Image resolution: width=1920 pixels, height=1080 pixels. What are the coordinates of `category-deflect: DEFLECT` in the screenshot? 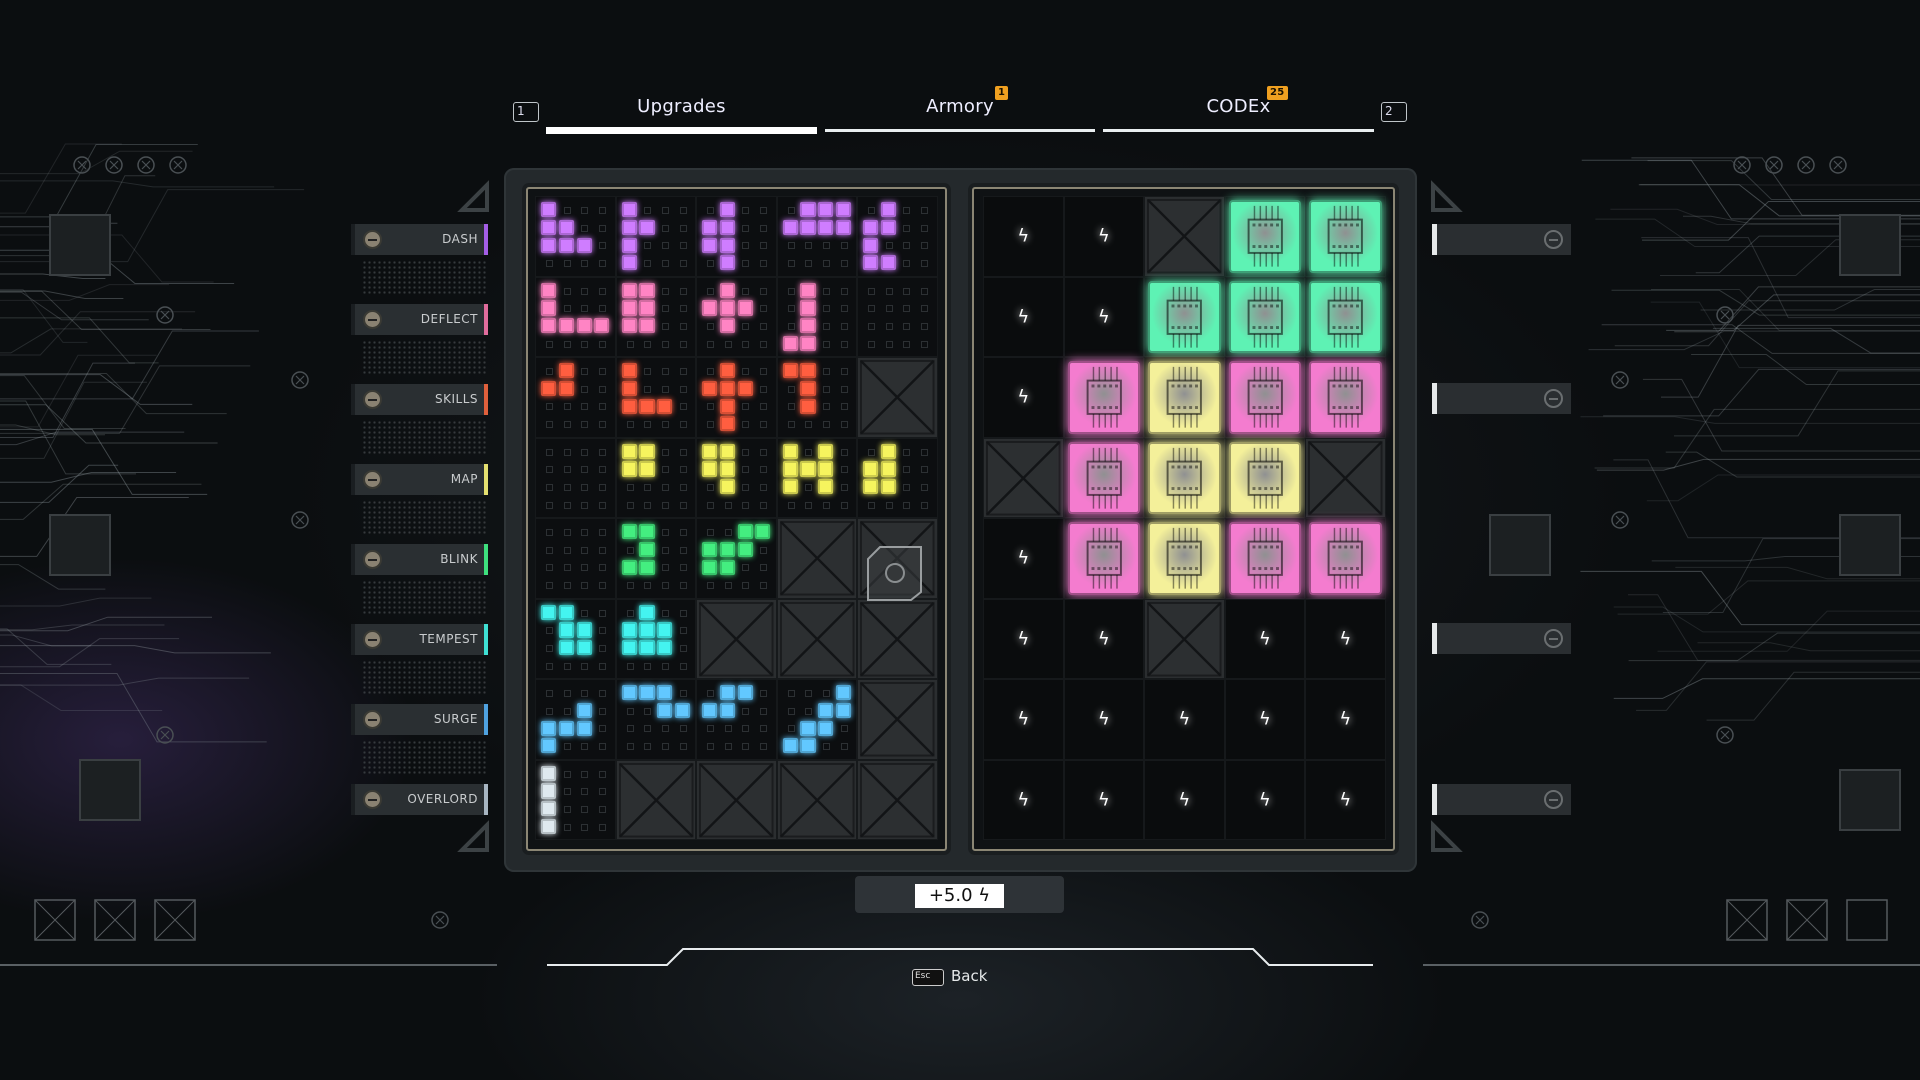 It's located at (419, 319).